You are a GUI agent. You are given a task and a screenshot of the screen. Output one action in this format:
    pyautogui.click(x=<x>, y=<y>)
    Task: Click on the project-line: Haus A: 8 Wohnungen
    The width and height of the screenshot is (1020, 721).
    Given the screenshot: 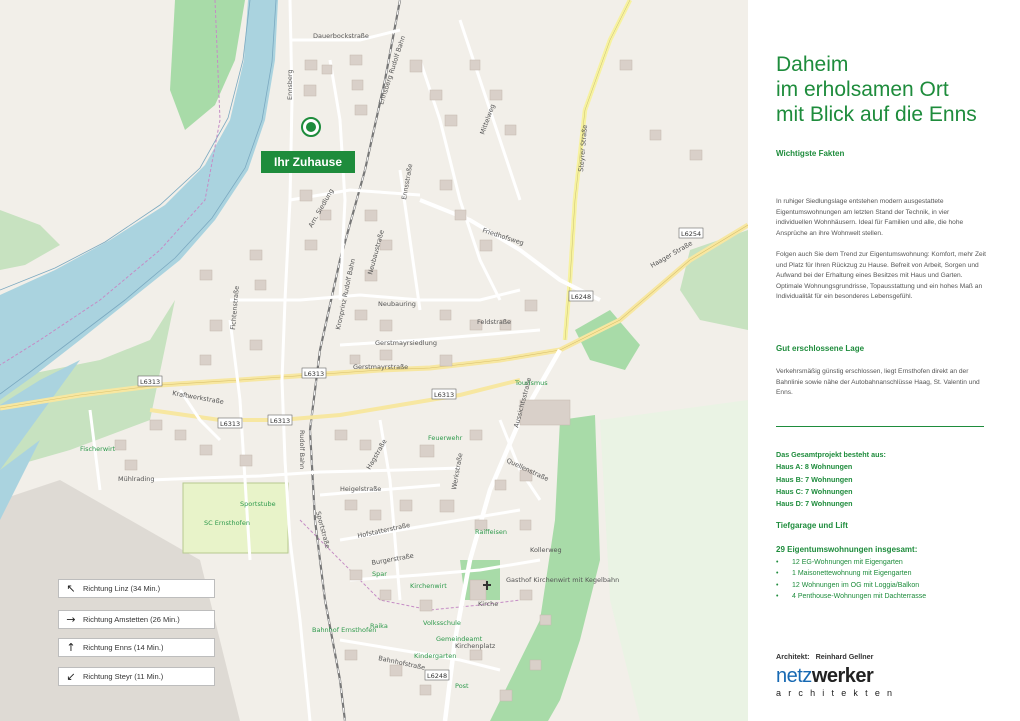 What is the action you would take?
    pyautogui.click(x=814, y=467)
    